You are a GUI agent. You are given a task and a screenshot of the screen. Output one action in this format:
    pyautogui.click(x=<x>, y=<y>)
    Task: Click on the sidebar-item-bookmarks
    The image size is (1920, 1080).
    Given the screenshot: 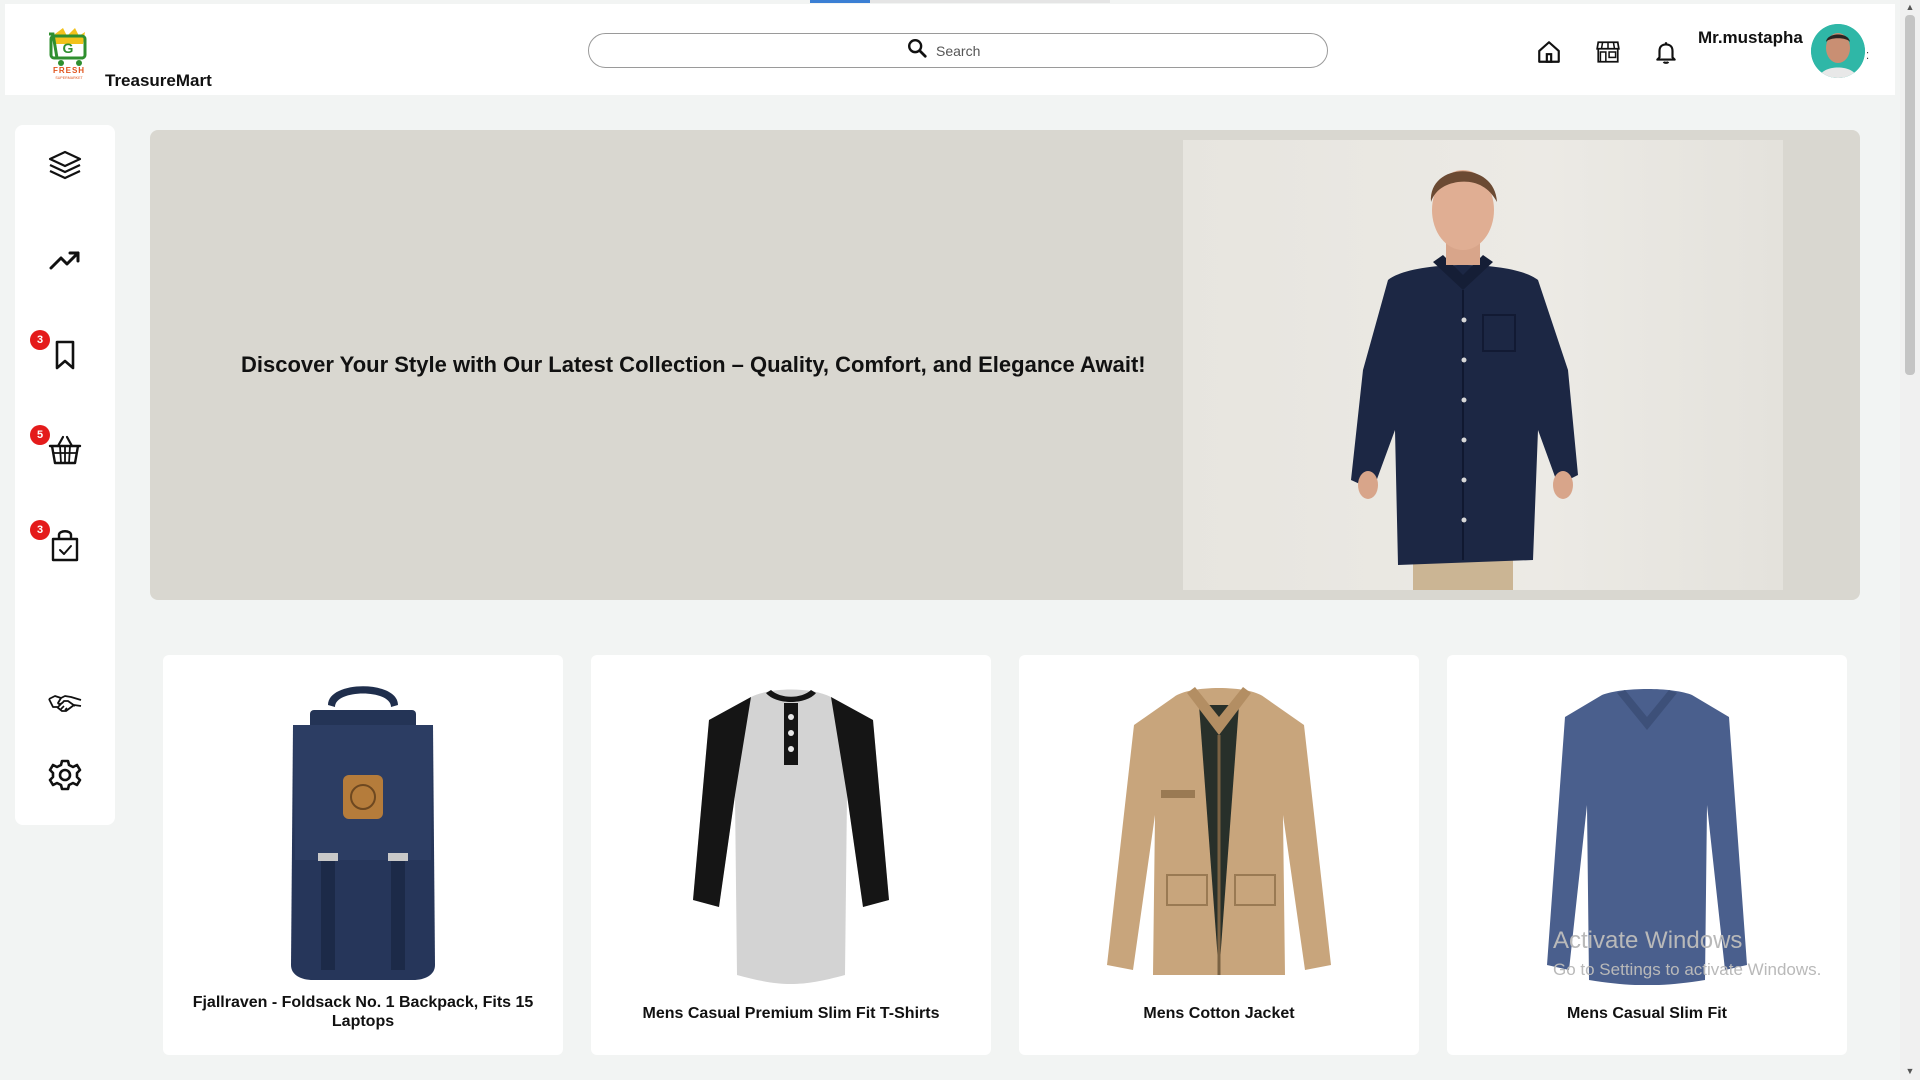 What is the action you would take?
    pyautogui.click(x=65, y=357)
    